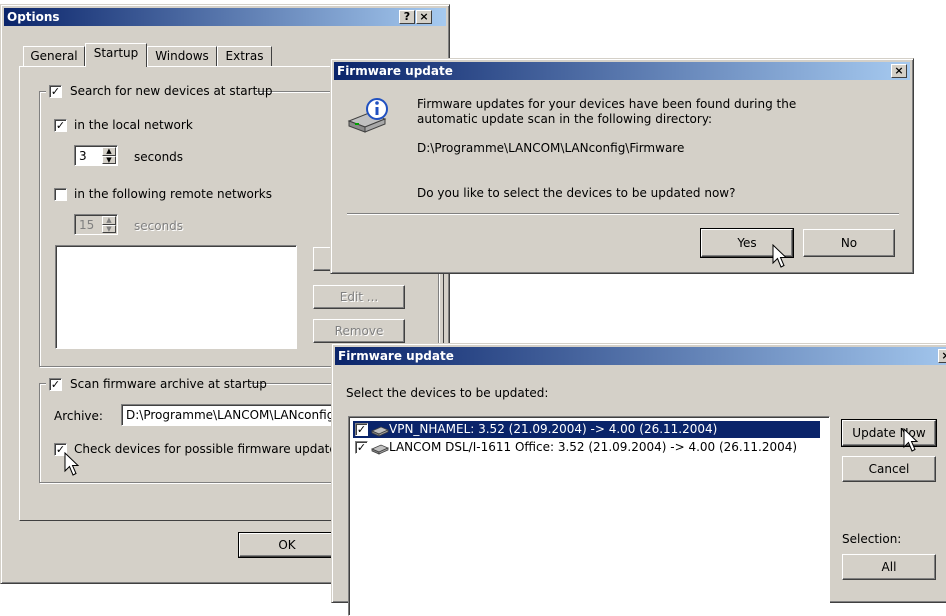  What do you see at coordinates (447, 393) in the screenshot?
I see `select-devices-prompt: Select the devices to be updated:` at bounding box center [447, 393].